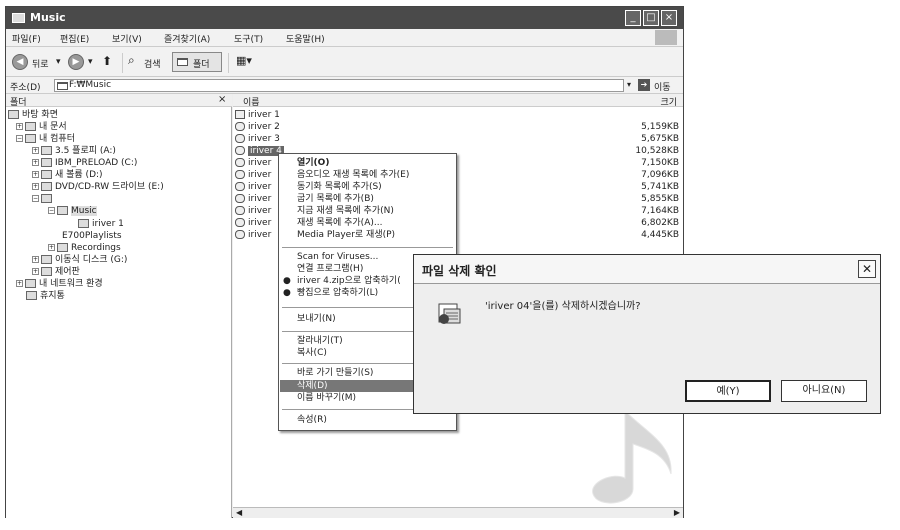 The width and height of the screenshot is (900, 530). Describe the element at coordinates (824, 391) in the screenshot. I see `no-button: 아니요(N)` at that location.